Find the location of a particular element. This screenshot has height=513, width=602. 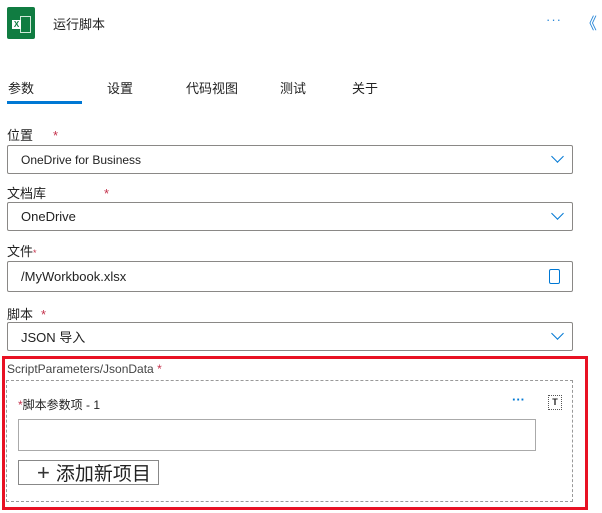

param-item-input is located at coordinates (277, 435).